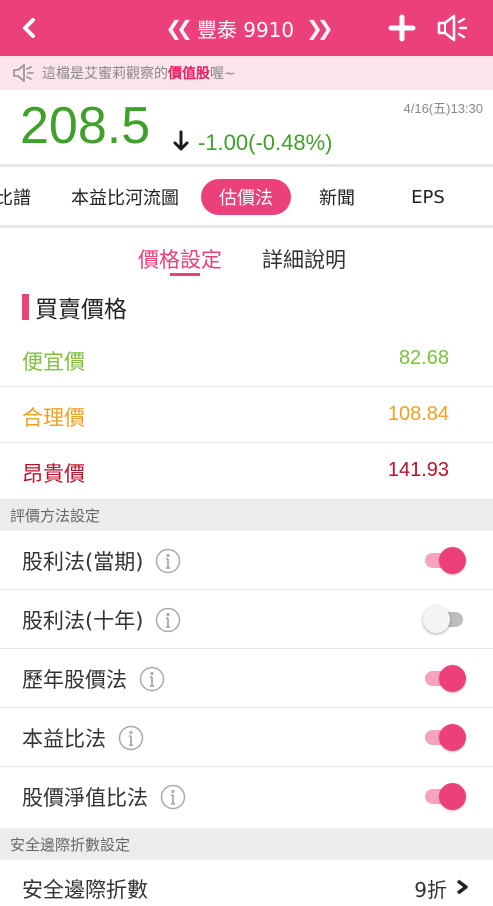 The image size is (493, 906). What do you see at coordinates (428, 197) in the screenshot?
I see `tab-eps: EPS` at bounding box center [428, 197].